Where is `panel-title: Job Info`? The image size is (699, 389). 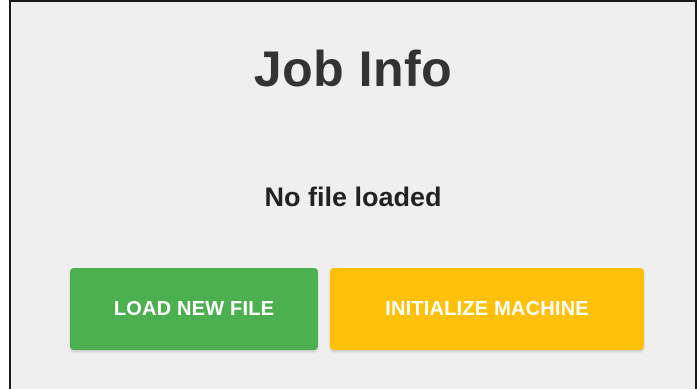 panel-title: Job Info is located at coordinates (353, 69).